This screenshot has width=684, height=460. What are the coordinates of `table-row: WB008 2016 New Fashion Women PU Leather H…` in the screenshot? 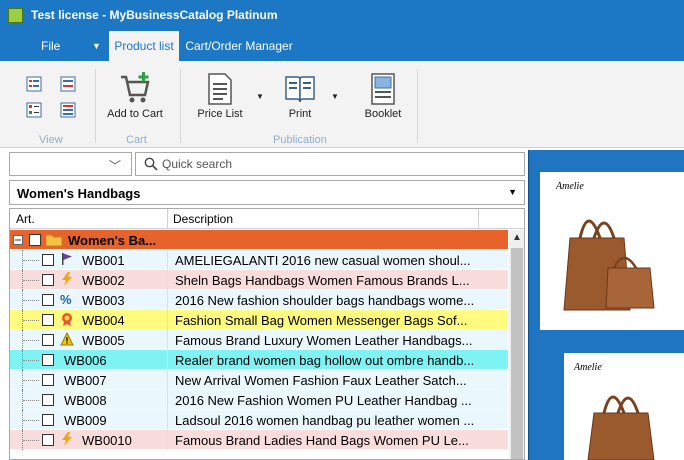 It's located at (259, 400).